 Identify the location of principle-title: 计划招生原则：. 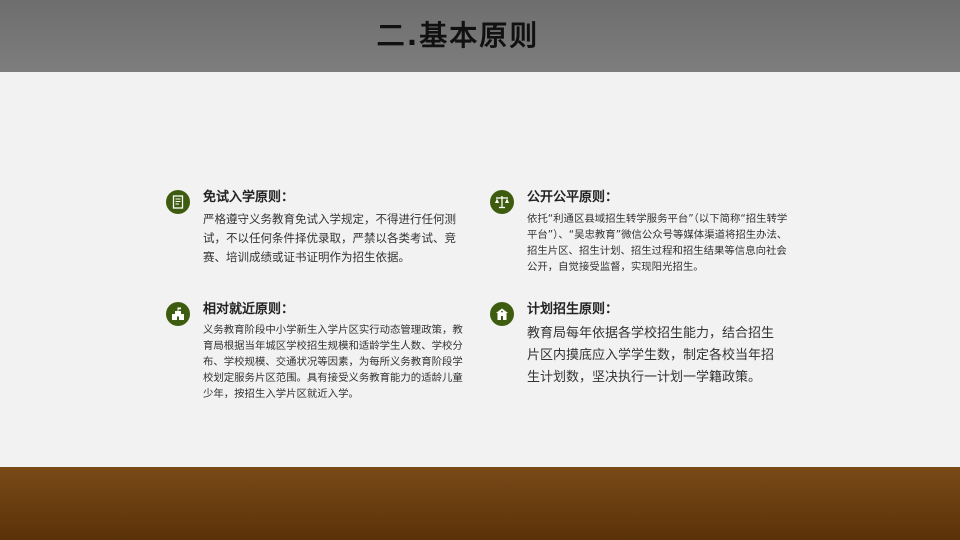
(573, 309).